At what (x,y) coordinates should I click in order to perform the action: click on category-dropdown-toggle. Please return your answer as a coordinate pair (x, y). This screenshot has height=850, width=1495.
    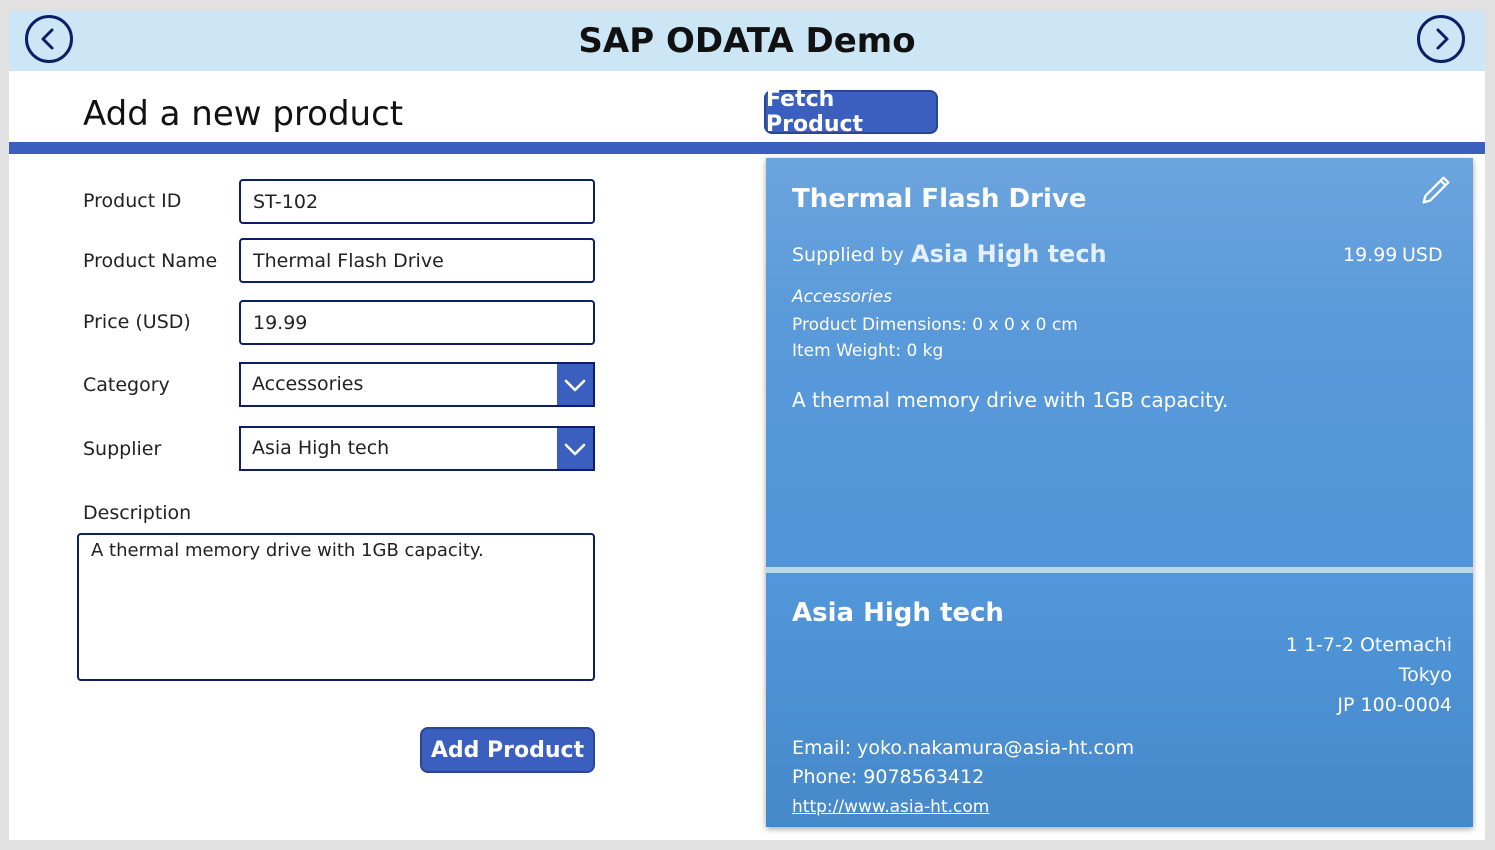
    Looking at the image, I should click on (575, 384).